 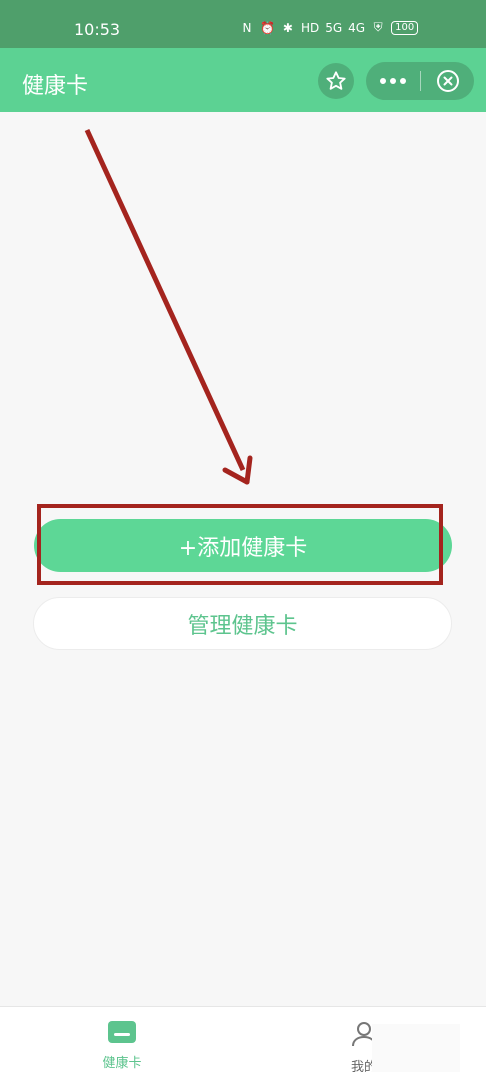 I want to click on tab-health-card-label: 健康卡, so click(x=122, y=1063).